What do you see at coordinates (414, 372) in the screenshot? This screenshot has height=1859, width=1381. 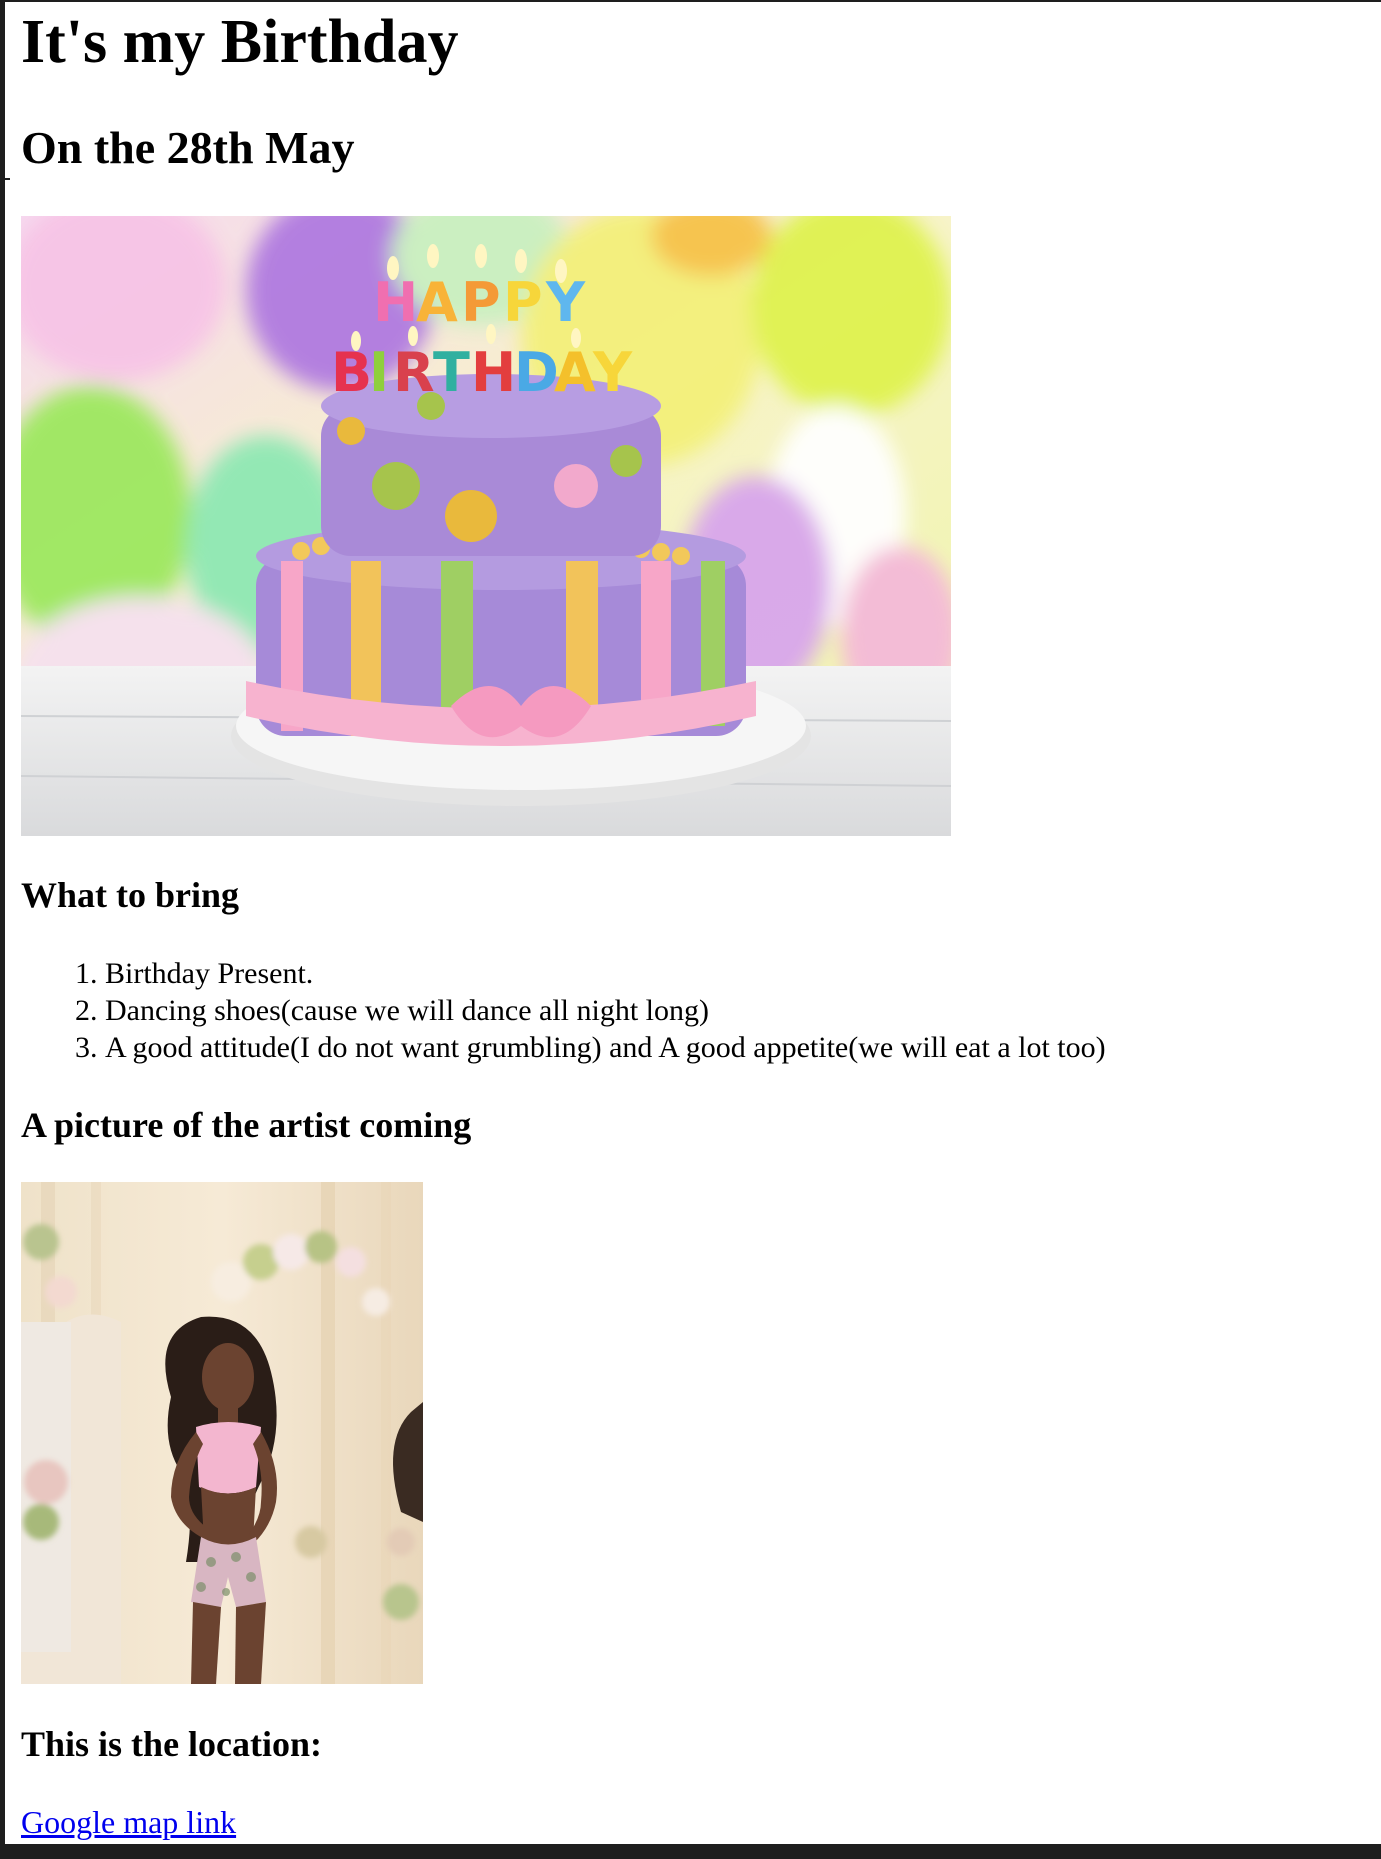 I see `svg-text: R` at bounding box center [414, 372].